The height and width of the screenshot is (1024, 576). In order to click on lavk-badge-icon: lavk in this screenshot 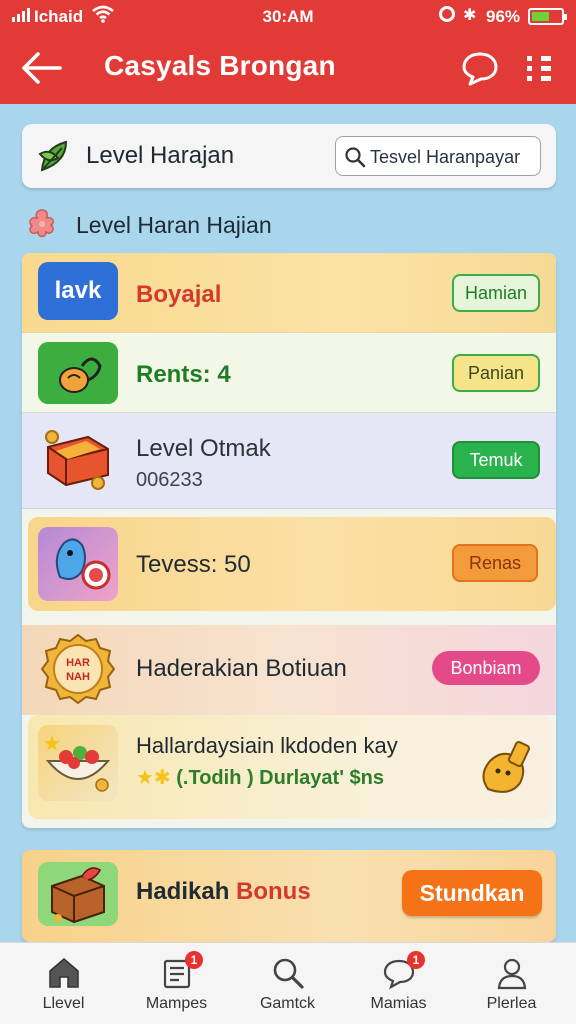, I will do `click(78, 291)`.